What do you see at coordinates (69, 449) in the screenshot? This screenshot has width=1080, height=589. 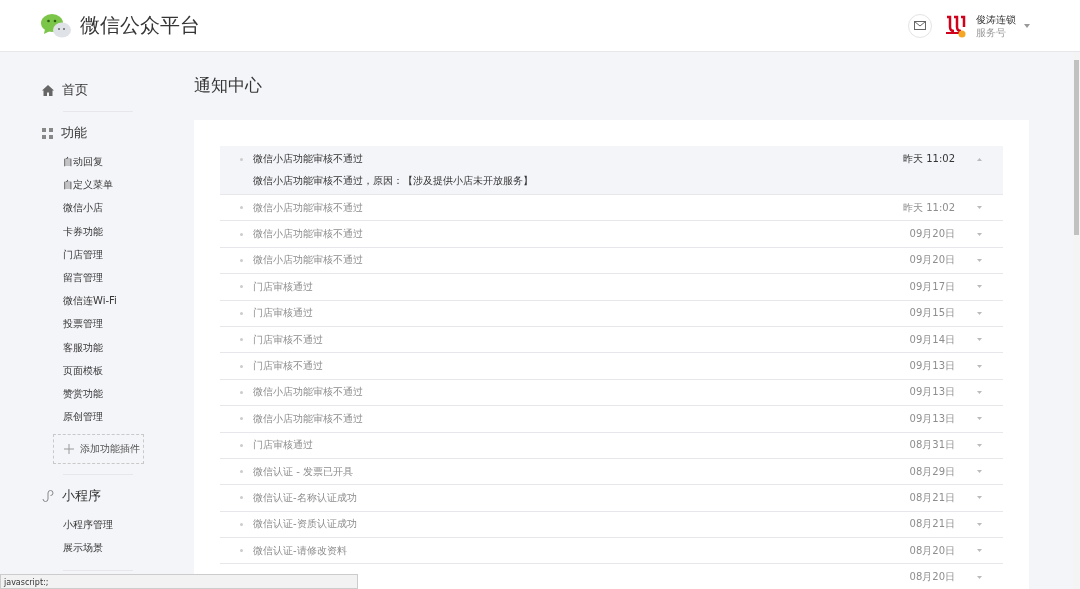 I see `plus-icon` at bounding box center [69, 449].